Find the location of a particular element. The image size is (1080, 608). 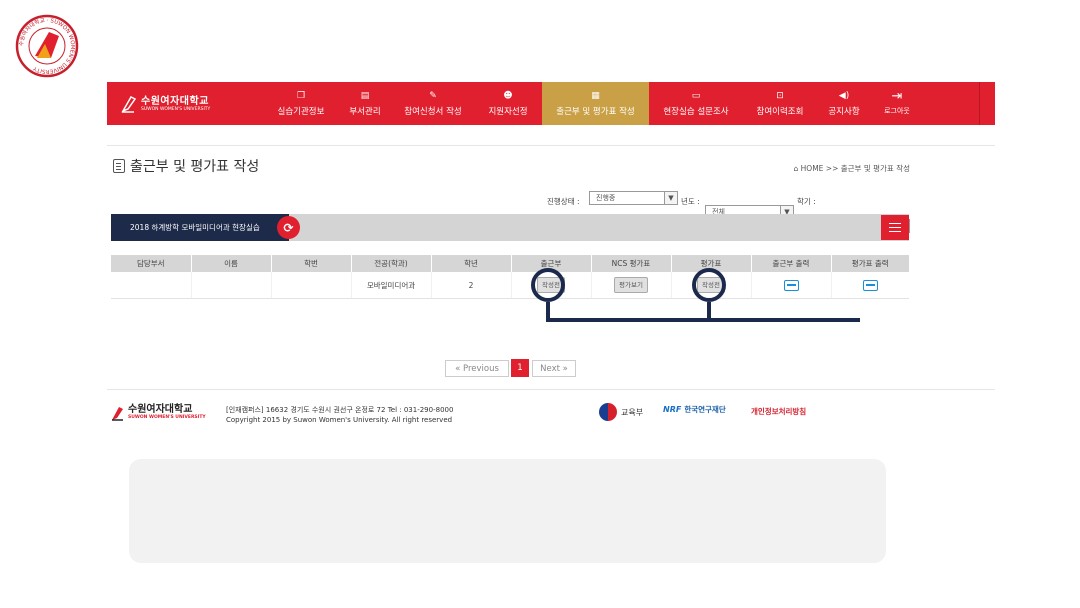

highlight-circle-evaluation is located at coordinates (709, 285).